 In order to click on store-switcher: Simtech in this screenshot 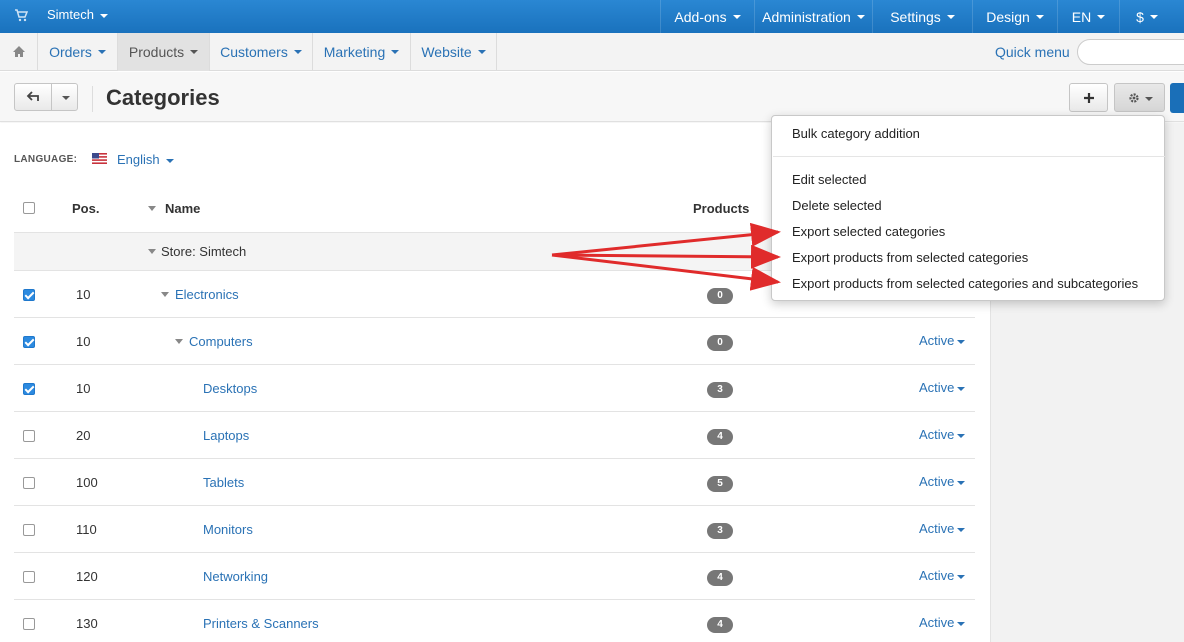, I will do `click(77, 14)`.